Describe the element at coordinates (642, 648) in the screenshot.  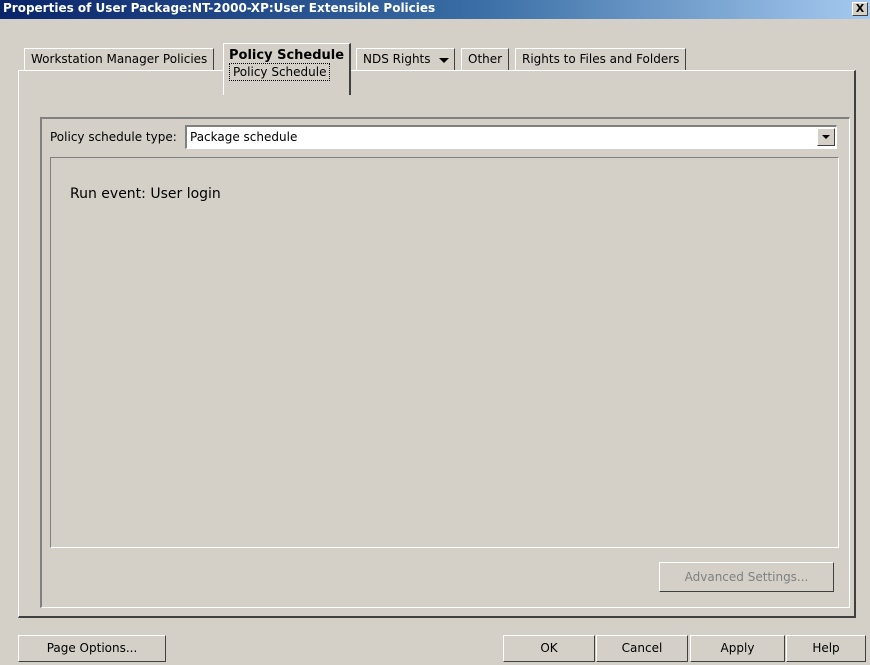
I see `cancel-button: Cancel` at that location.